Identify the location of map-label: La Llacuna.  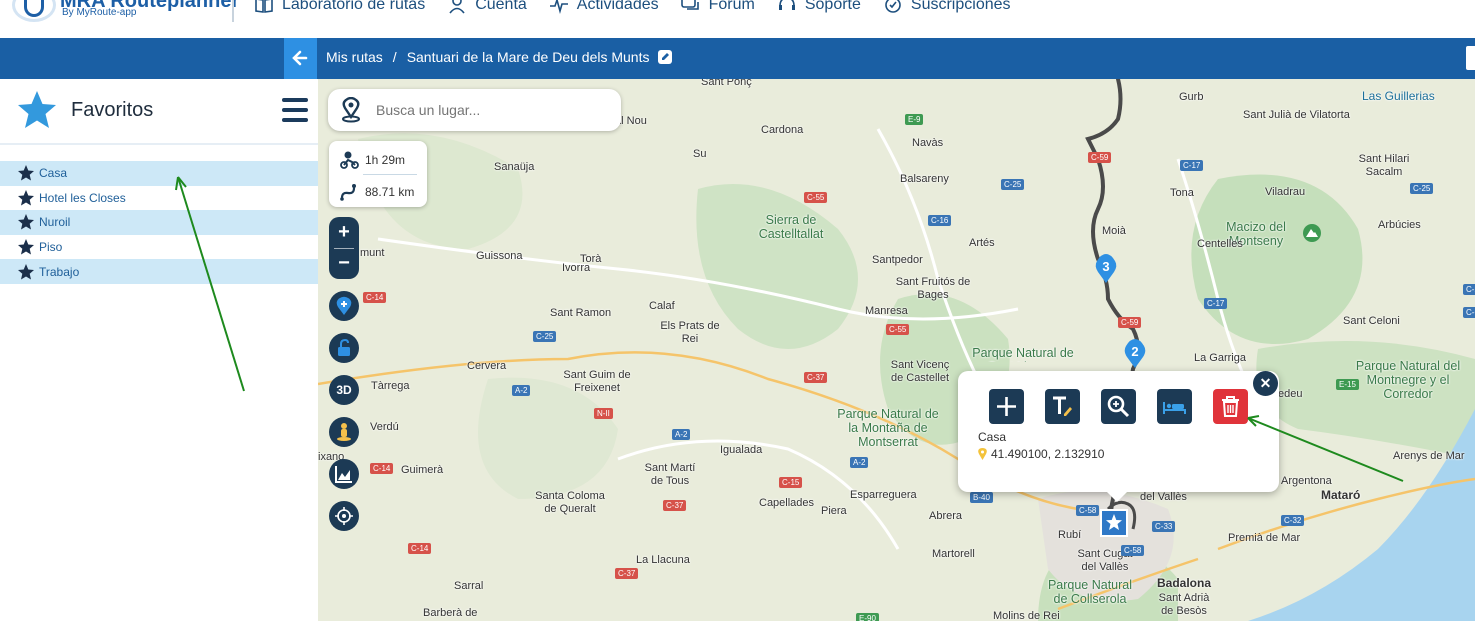
(663, 560).